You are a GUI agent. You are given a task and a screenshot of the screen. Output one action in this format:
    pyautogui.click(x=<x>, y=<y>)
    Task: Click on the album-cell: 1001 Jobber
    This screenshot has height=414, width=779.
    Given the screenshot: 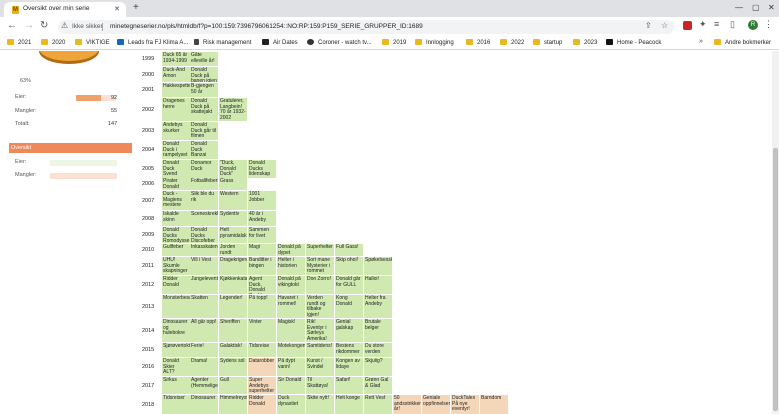 What is the action you would take?
    pyautogui.click(x=262, y=200)
    